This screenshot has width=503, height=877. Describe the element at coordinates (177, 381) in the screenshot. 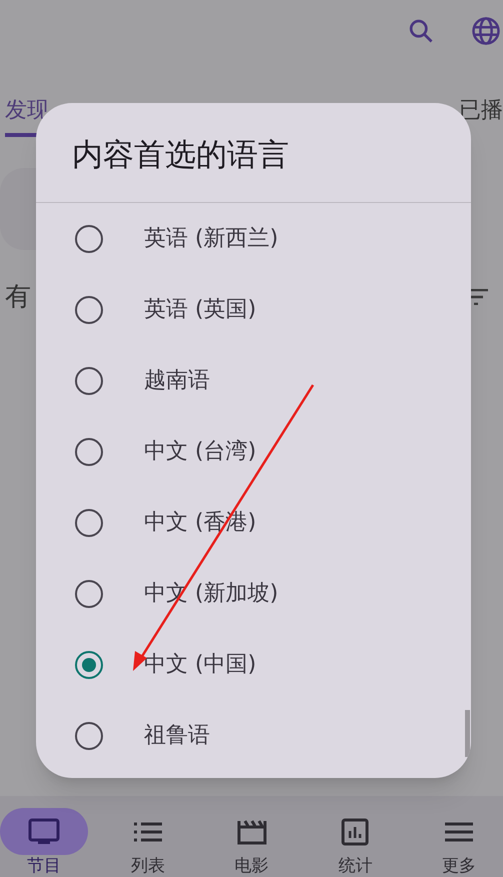

I see `option-label: 越南语` at that location.